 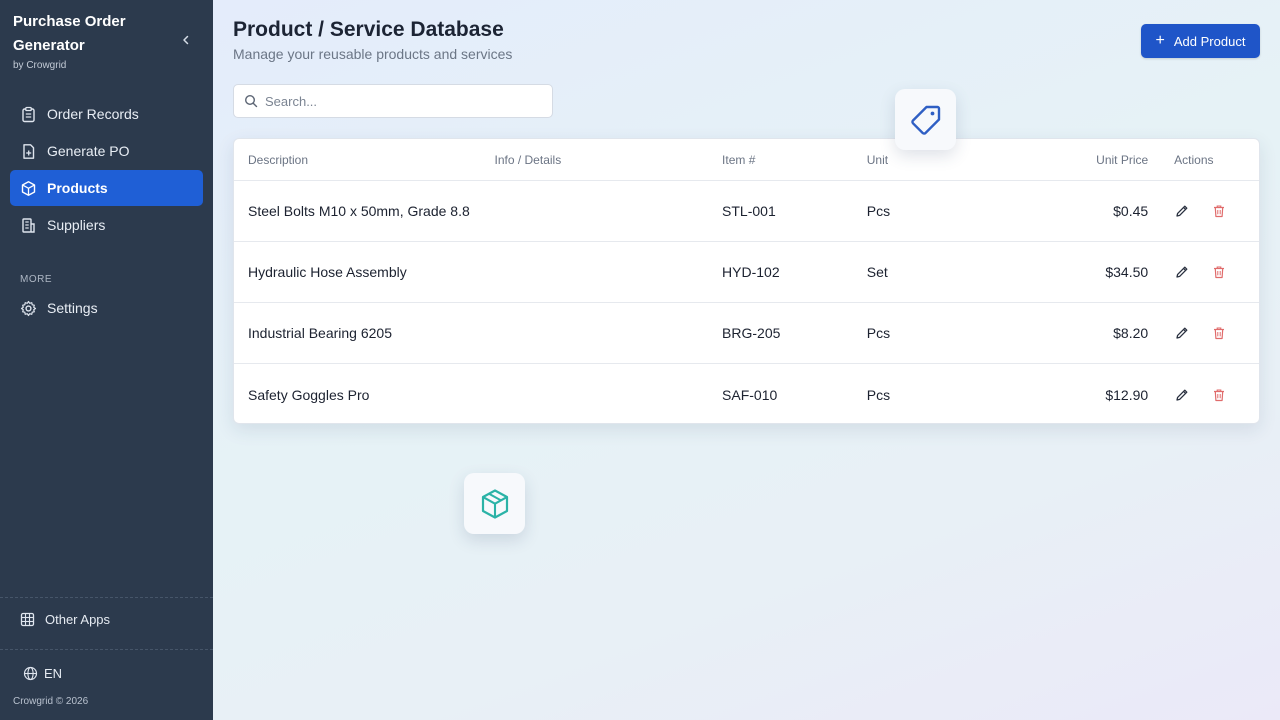 What do you see at coordinates (751, 333) in the screenshot?
I see `cell-item: BRG-205` at bounding box center [751, 333].